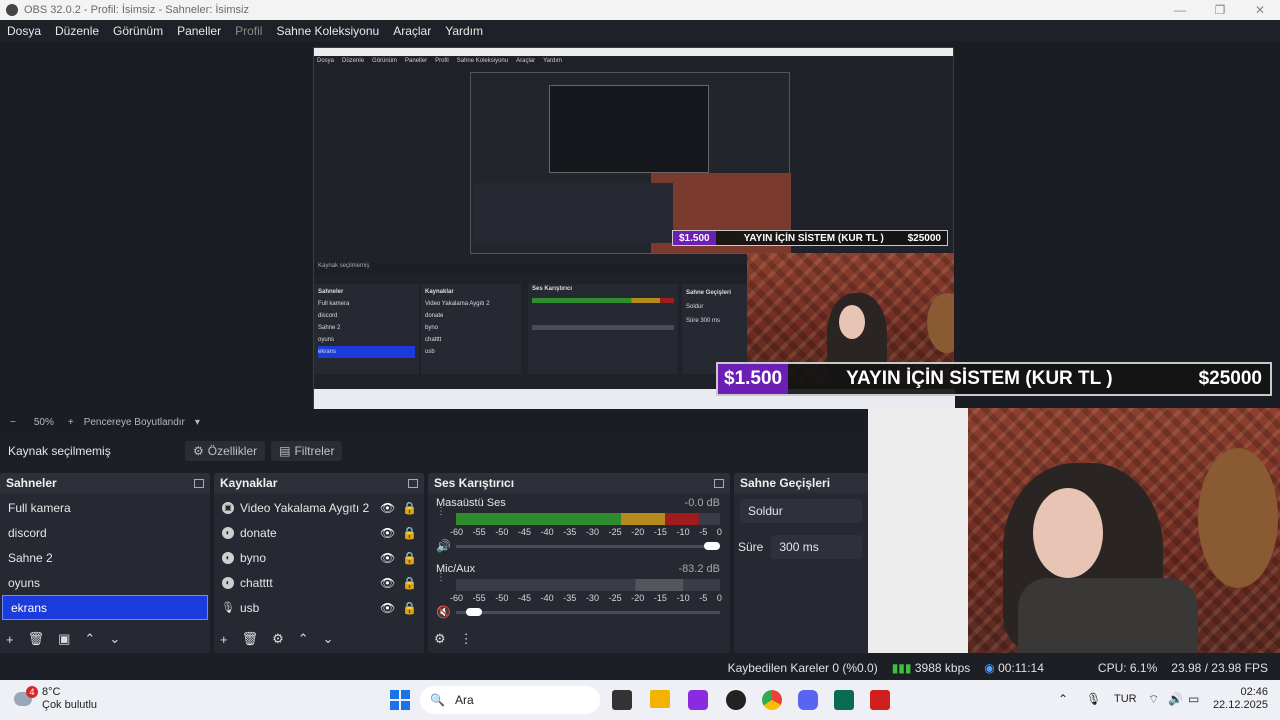  I want to click on stream-time: ◉ 00:11:14, so click(1014, 668).